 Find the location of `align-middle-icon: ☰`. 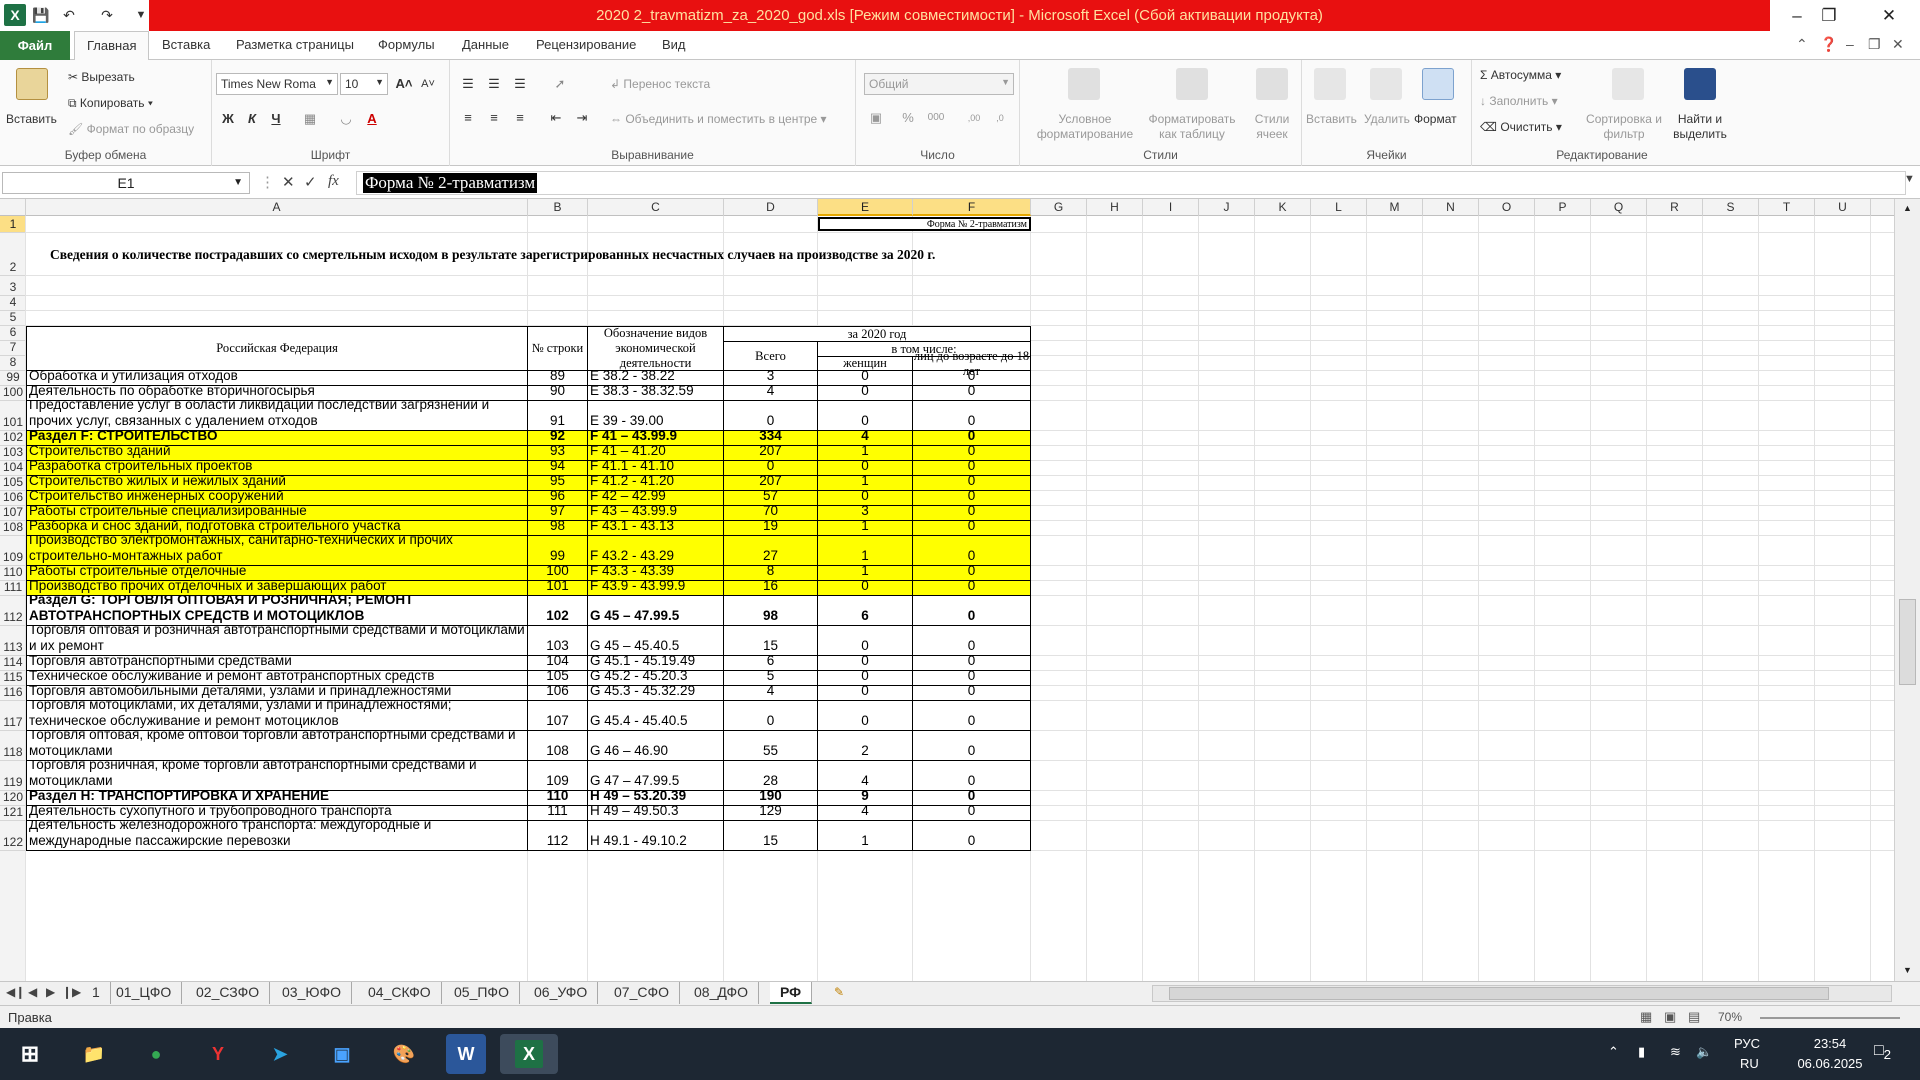

align-middle-icon: ☰ is located at coordinates (494, 84).